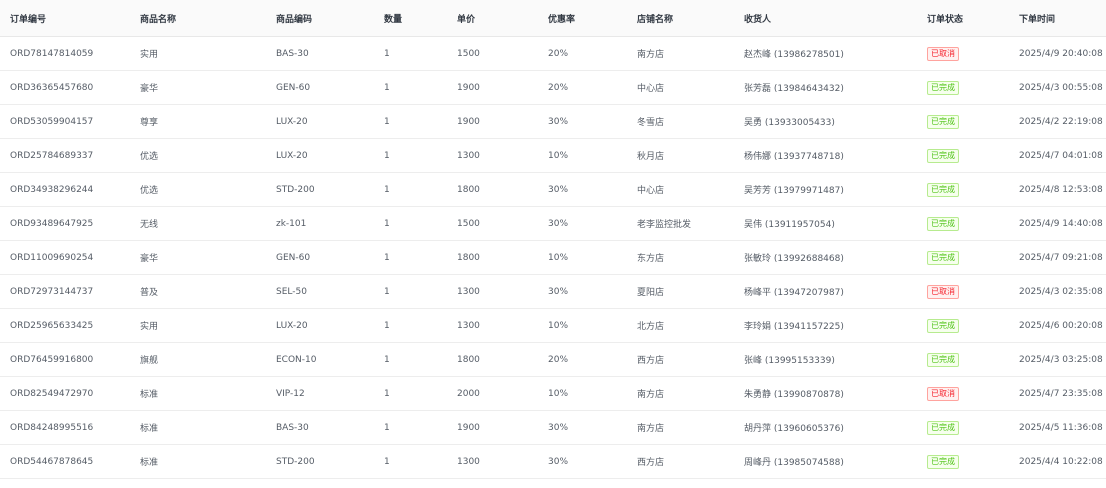 The height and width of the screenshot is (488, 1106). I want to click on cell-receiver: 张峰 (13995153339), so click(825, 359).